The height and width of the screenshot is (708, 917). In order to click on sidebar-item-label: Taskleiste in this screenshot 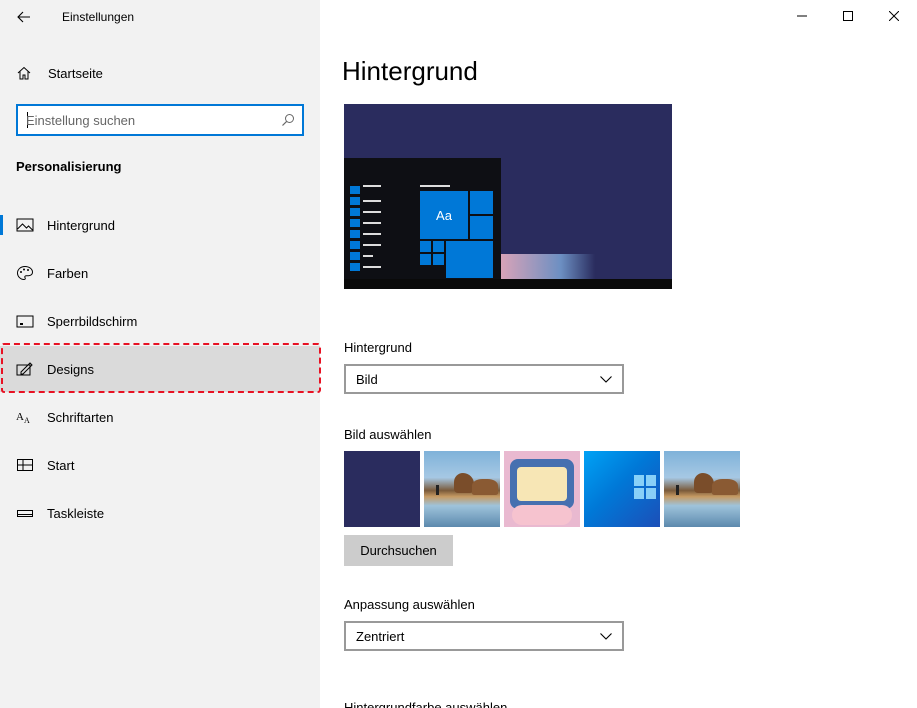, I will do `click(76, 513)`.